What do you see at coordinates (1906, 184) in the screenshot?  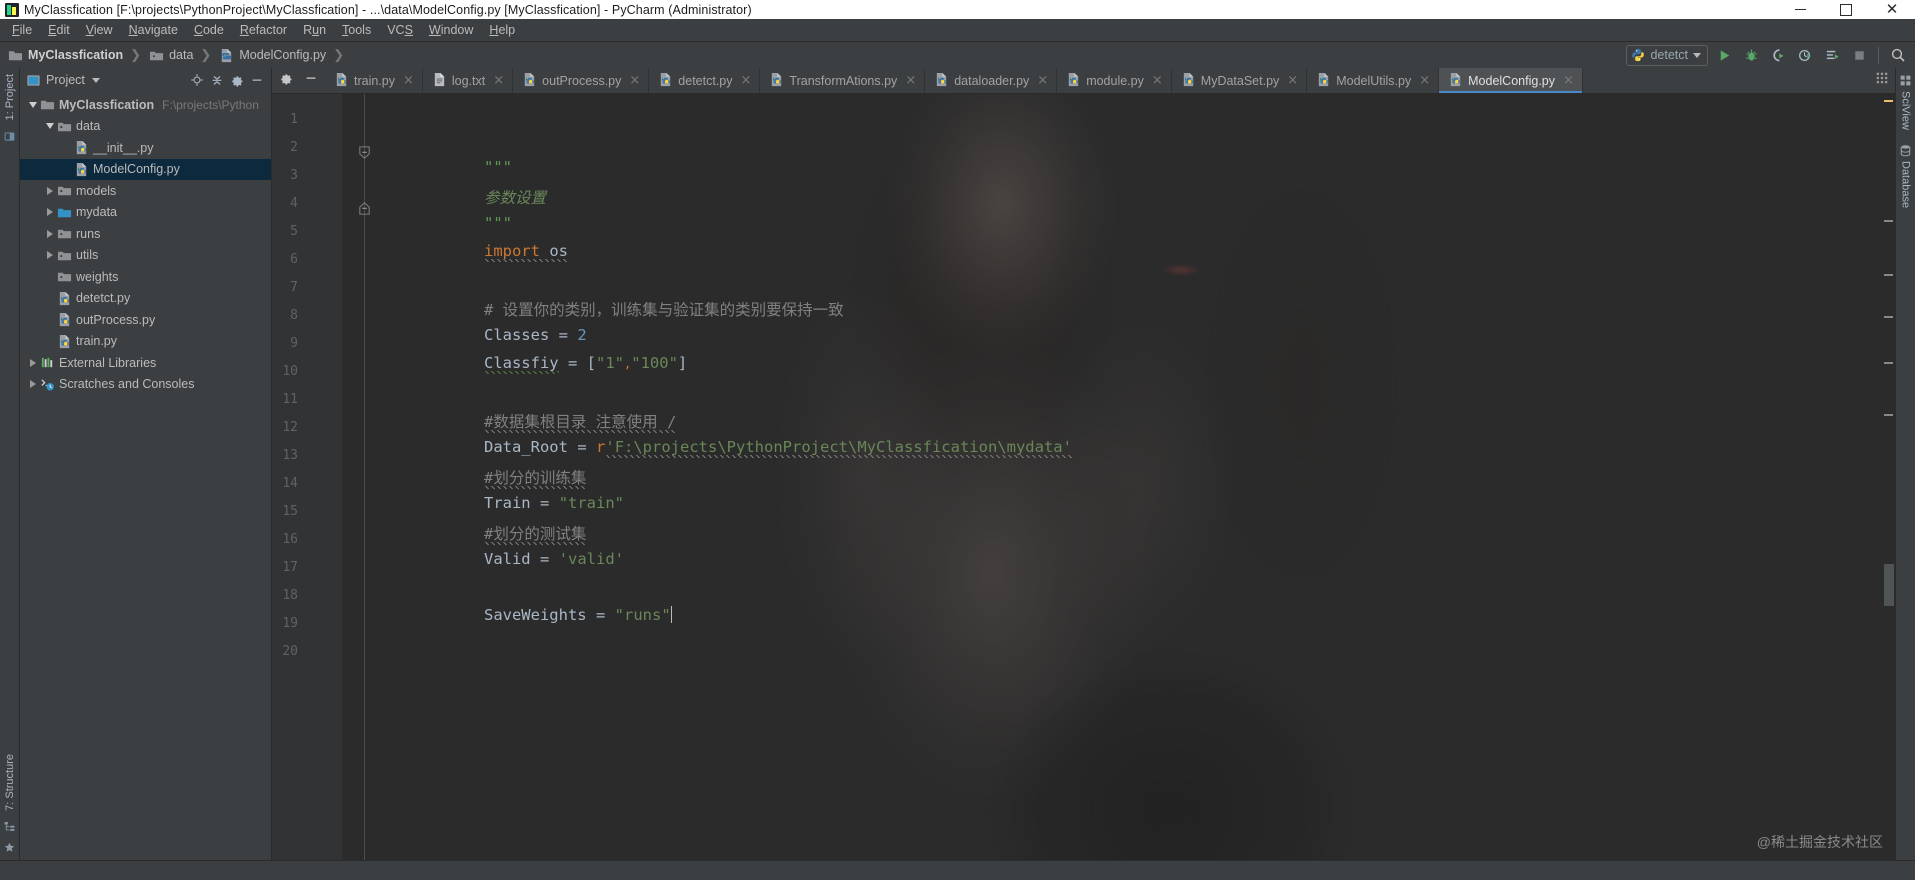 I see `rail-item-database: Database` at bounding box center [1906, 184].